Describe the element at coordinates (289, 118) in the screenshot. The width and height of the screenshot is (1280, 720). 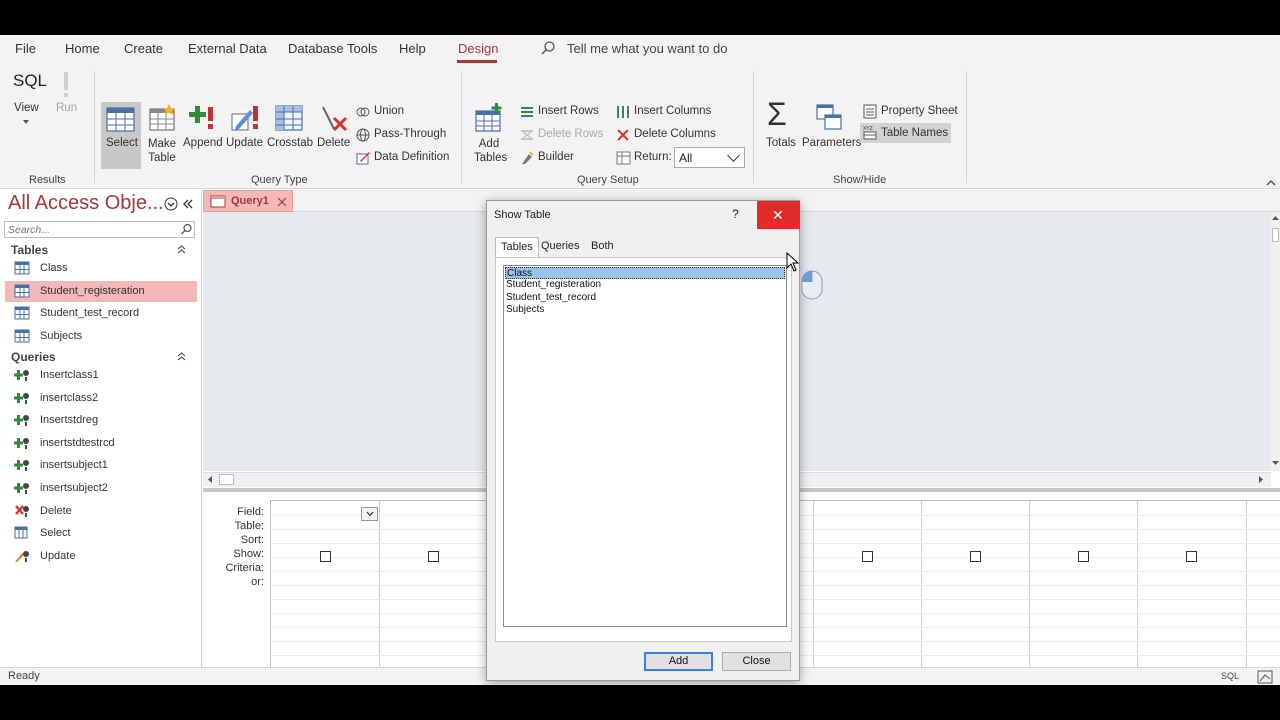
I see `crosstab-icon` at that location.